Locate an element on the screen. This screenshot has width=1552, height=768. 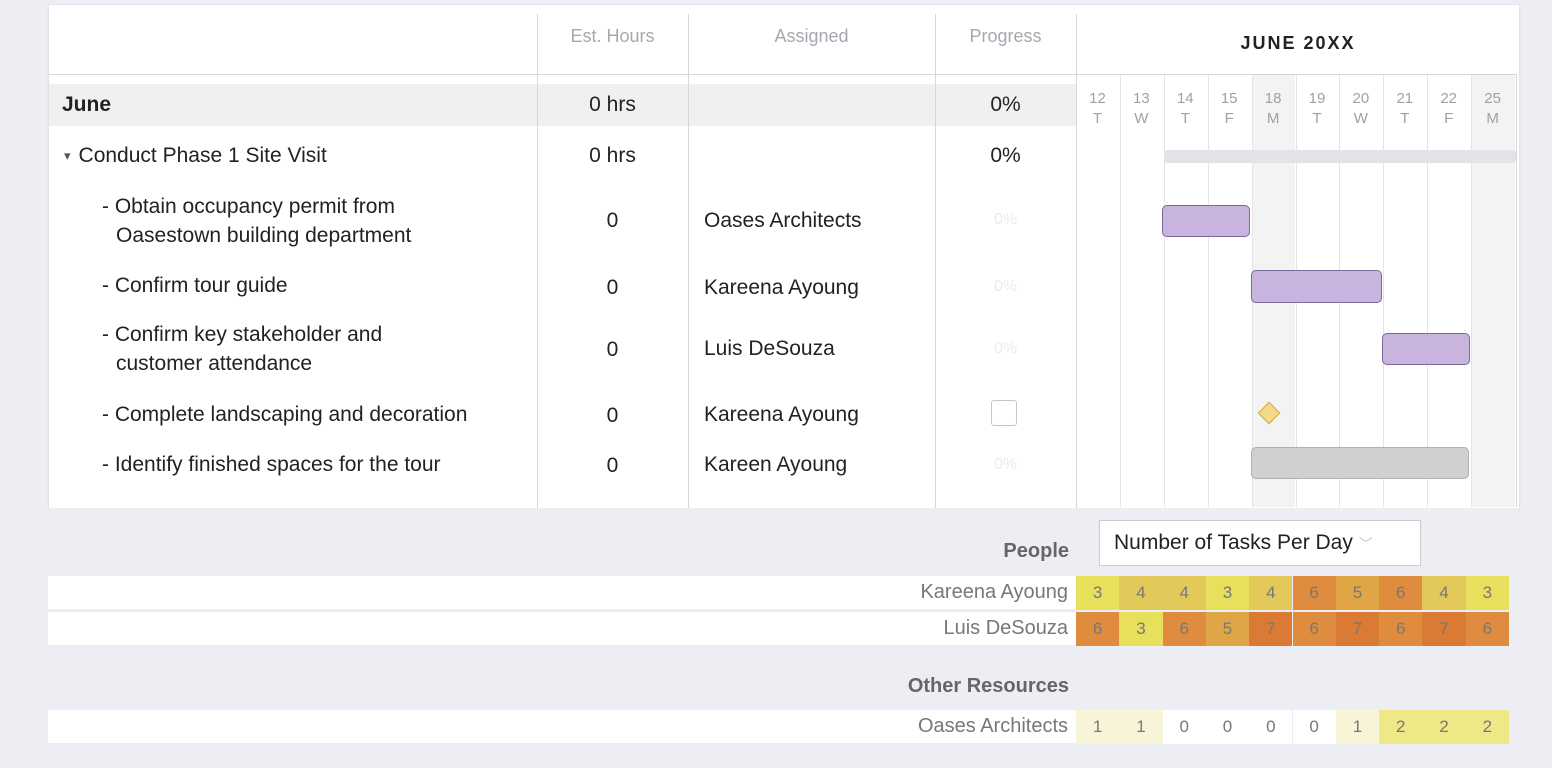
day-number: 18 is located at coordinates (1273, 98).